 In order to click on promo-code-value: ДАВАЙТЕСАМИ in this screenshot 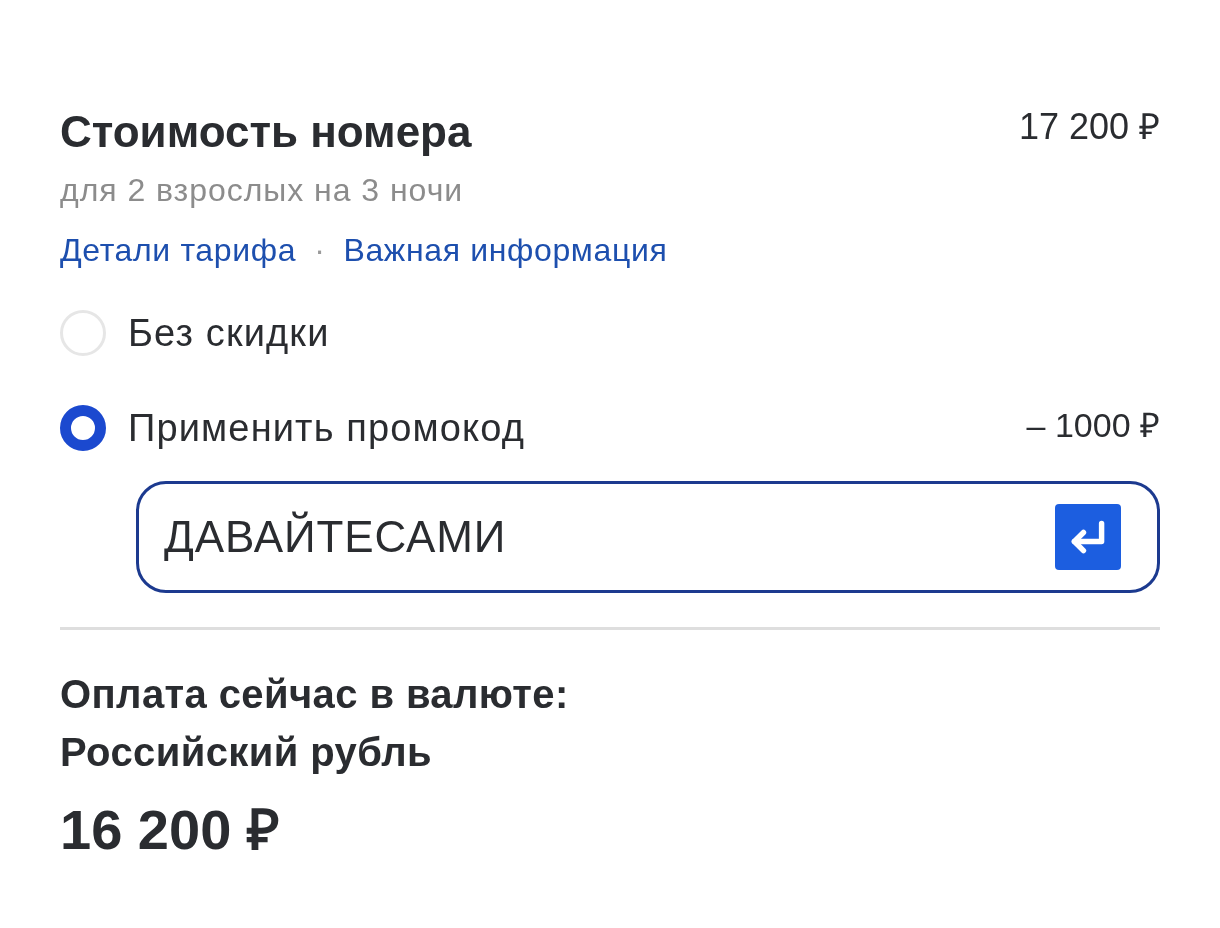, I will do `click(335, 537)`.